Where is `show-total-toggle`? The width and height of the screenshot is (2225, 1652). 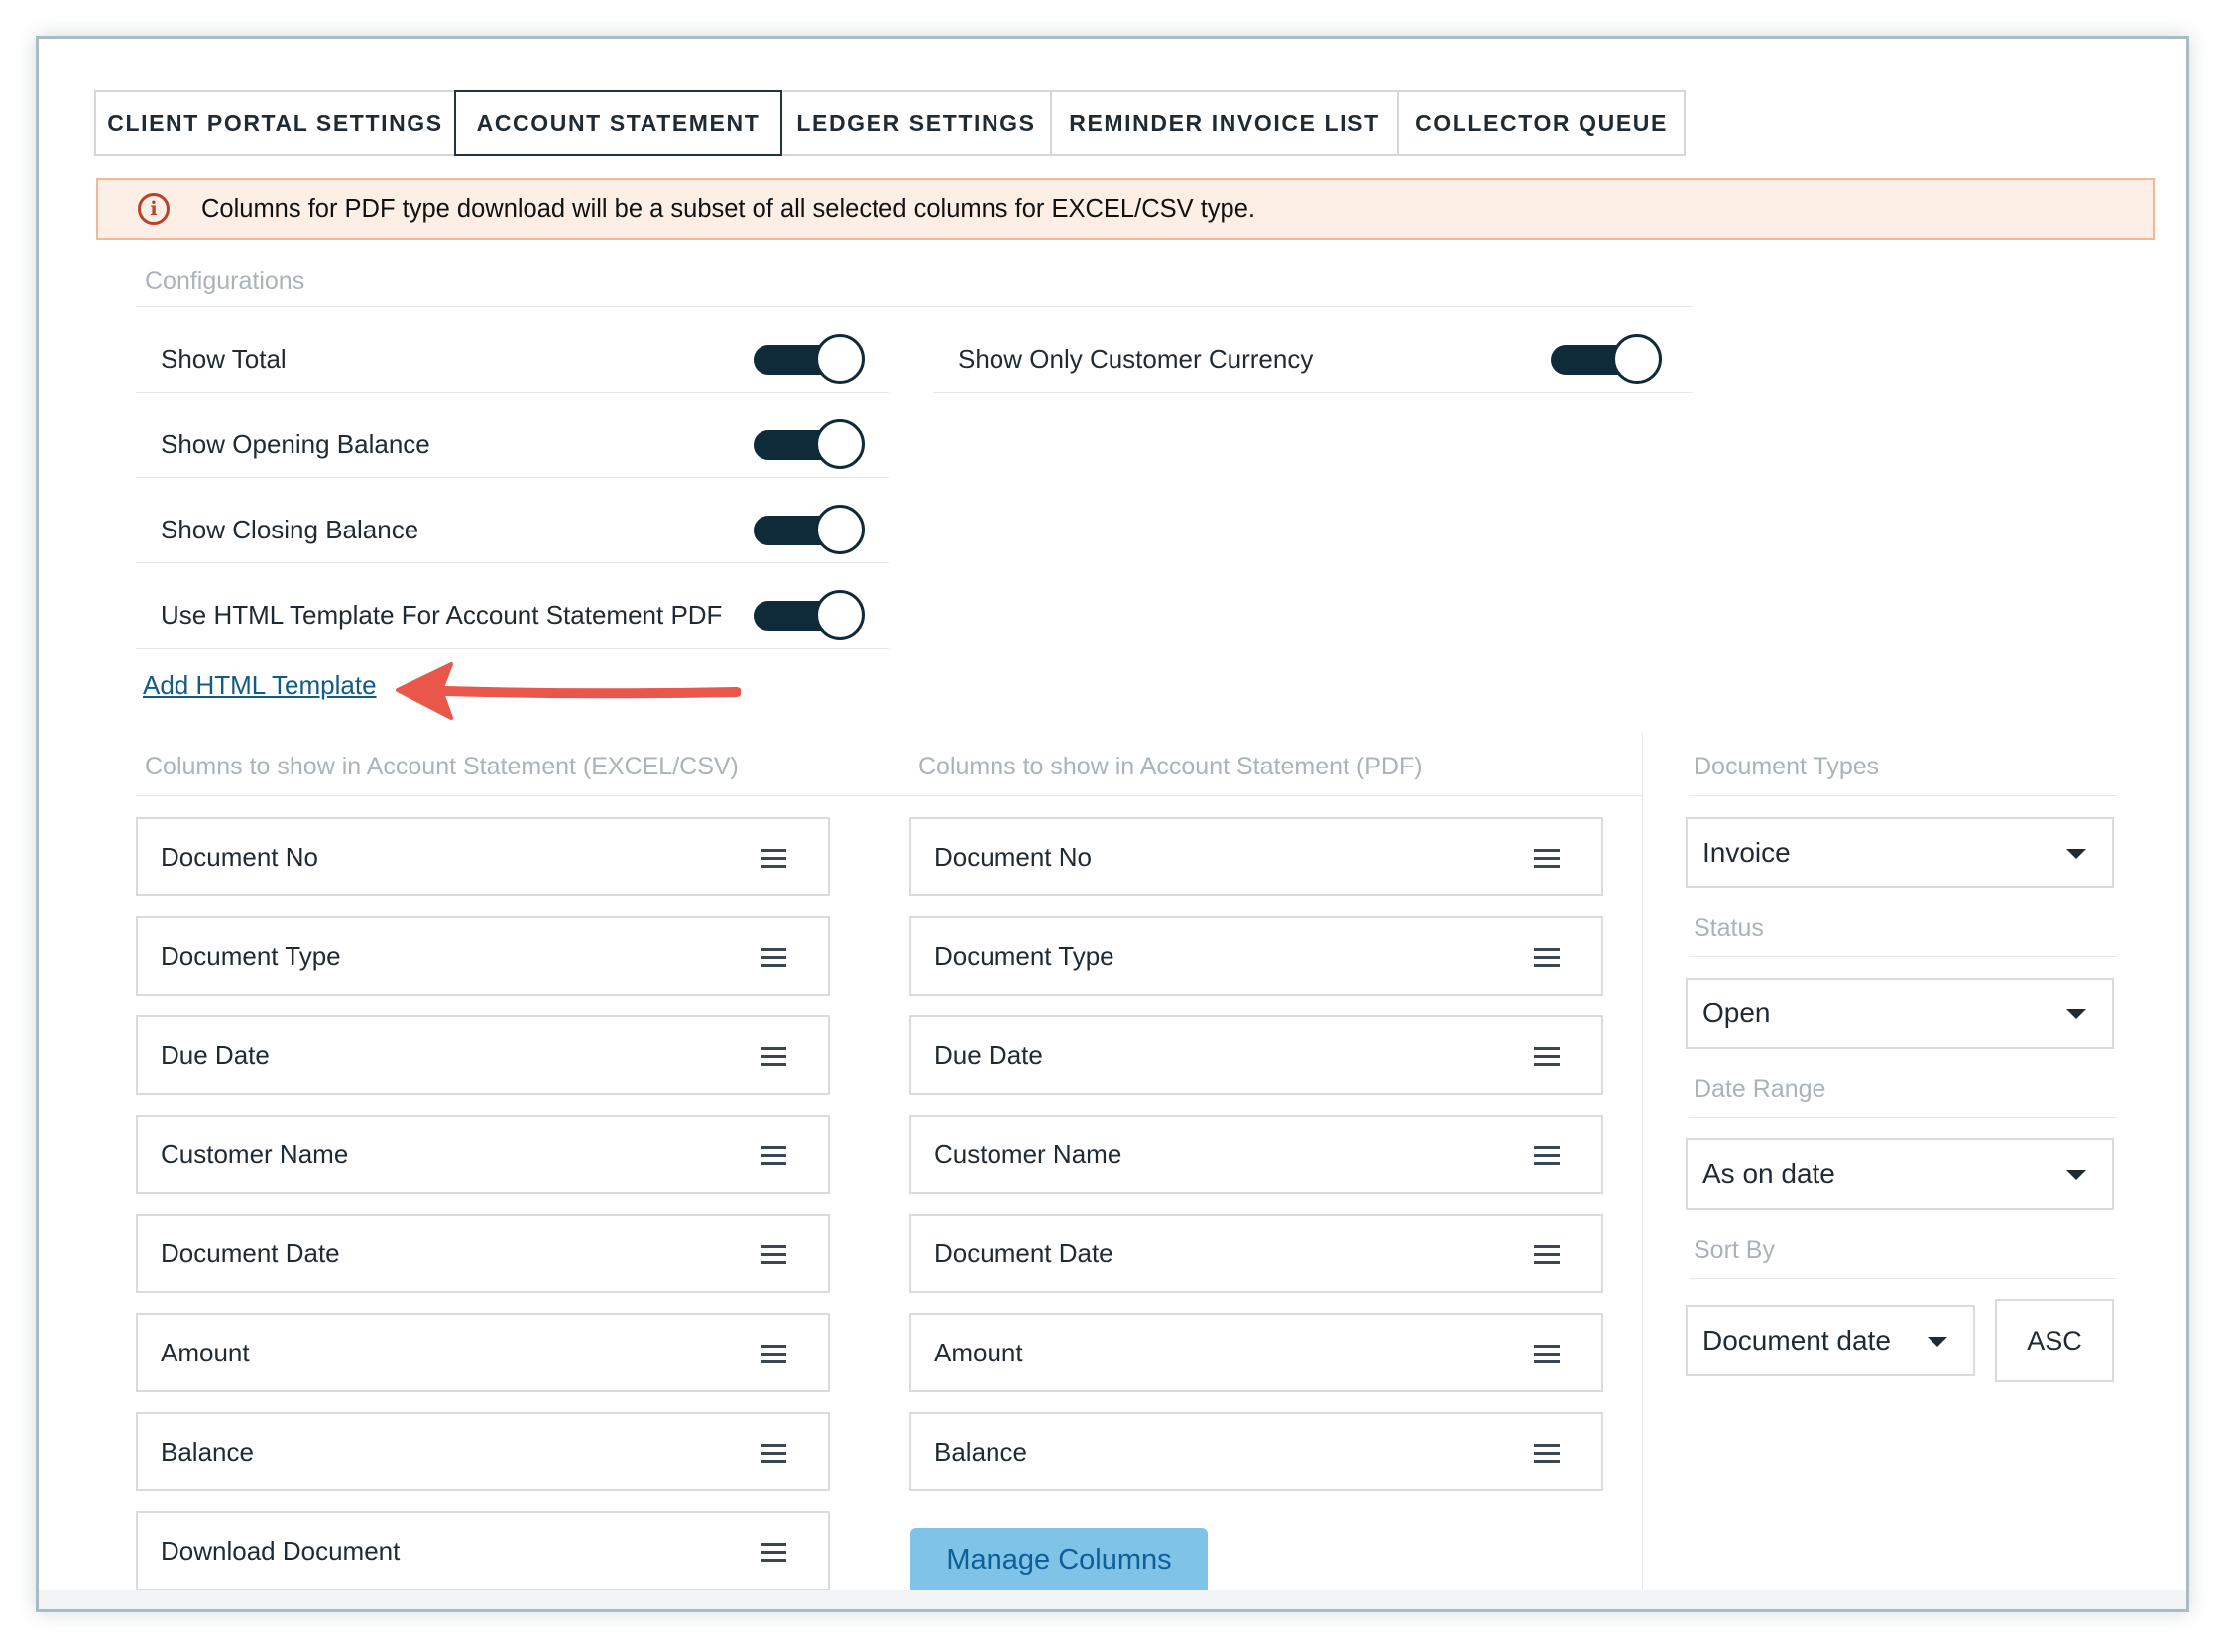 show-total-toggle is located at coordinates (812, 359).